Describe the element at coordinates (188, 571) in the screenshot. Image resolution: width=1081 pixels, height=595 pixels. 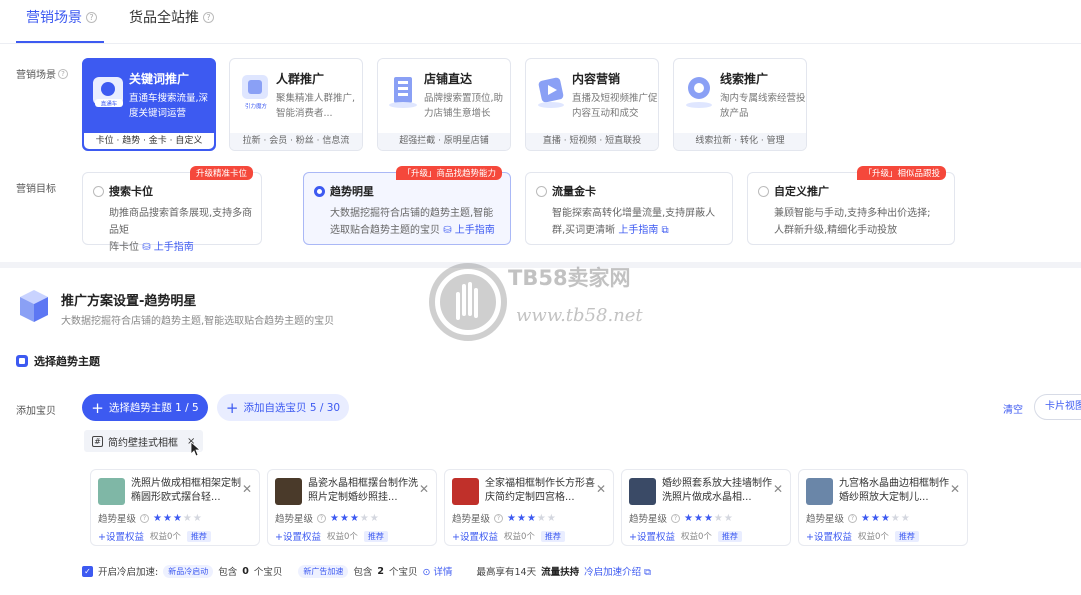
I see `new-item-pill: 新品冷启动` at that location.